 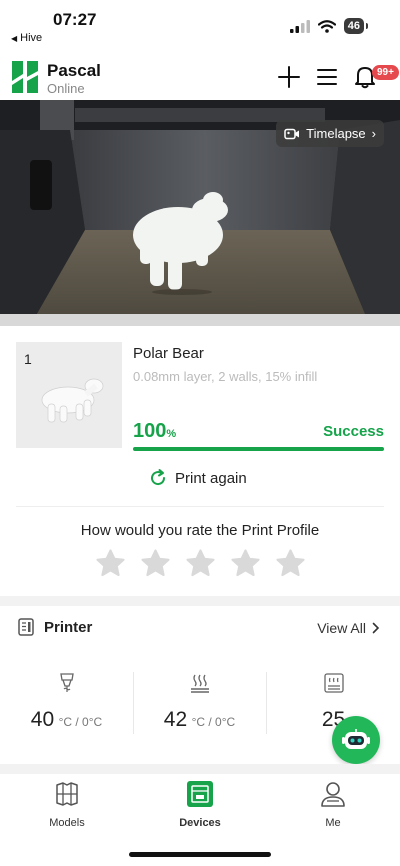 I want to click on add-button, so click(x=289, y=77).